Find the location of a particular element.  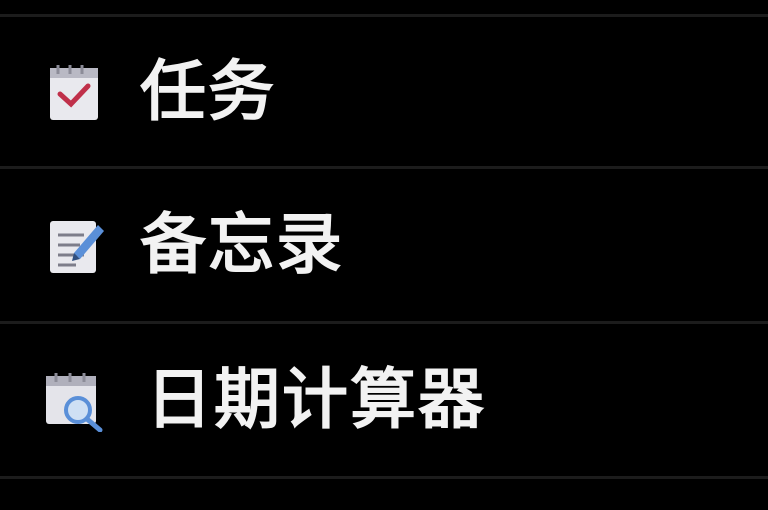

menu-item-label: 备忘录 is located at coordinates (242, 244).